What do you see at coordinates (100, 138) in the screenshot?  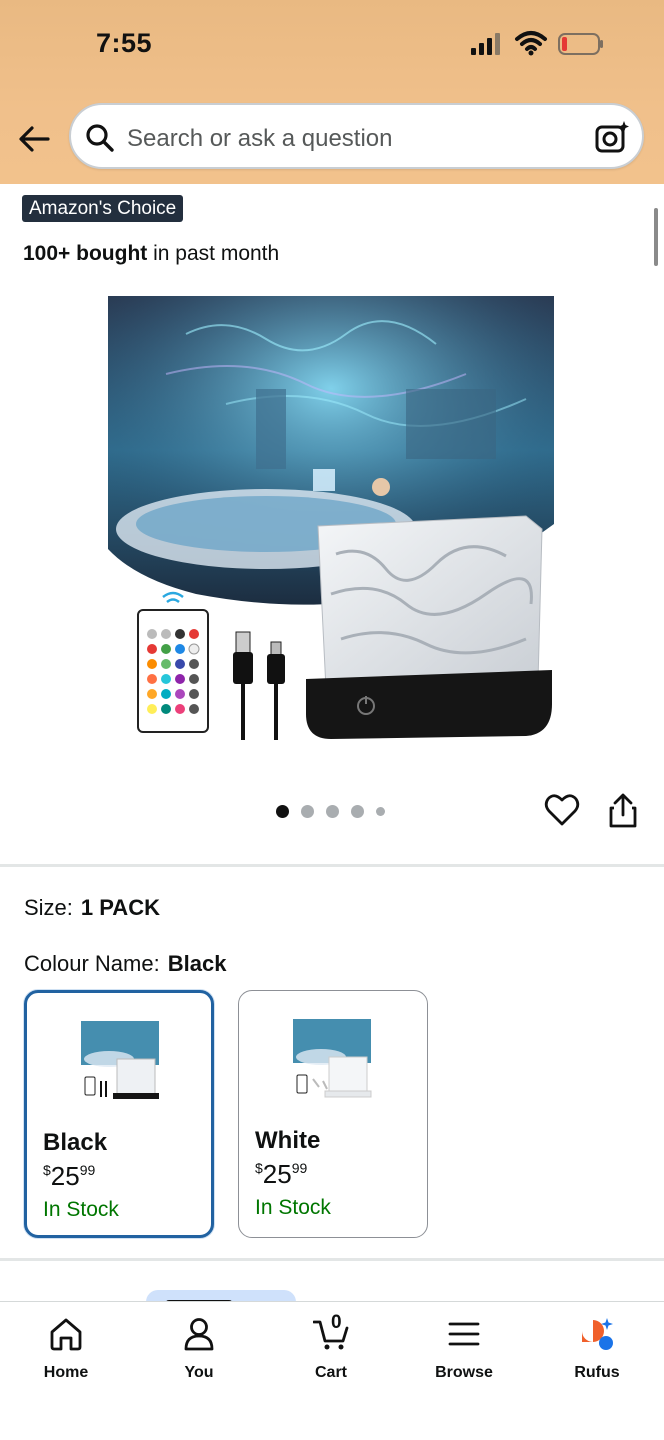 I see `search-icon` at bounding box center [100, 138].